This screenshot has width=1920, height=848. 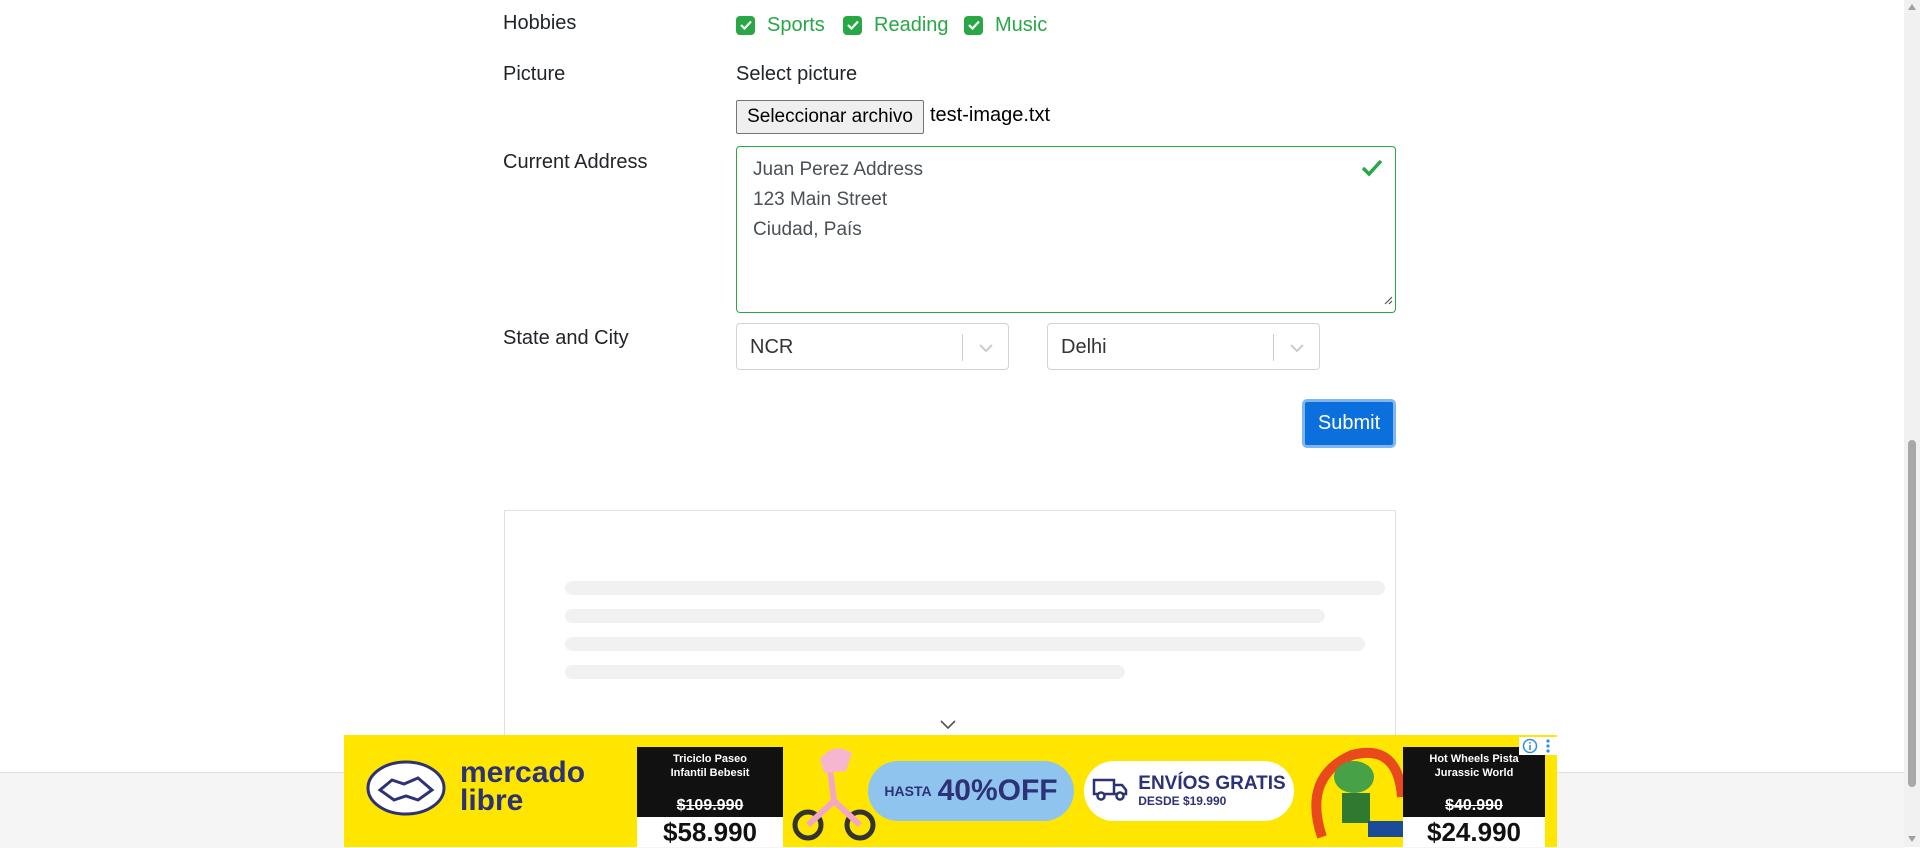 What do you see at coordinates (1212, 783) in the screenshot?
I see `shipping-title: ENVÍOS GRATIS` at bounding box center [1212, 783].